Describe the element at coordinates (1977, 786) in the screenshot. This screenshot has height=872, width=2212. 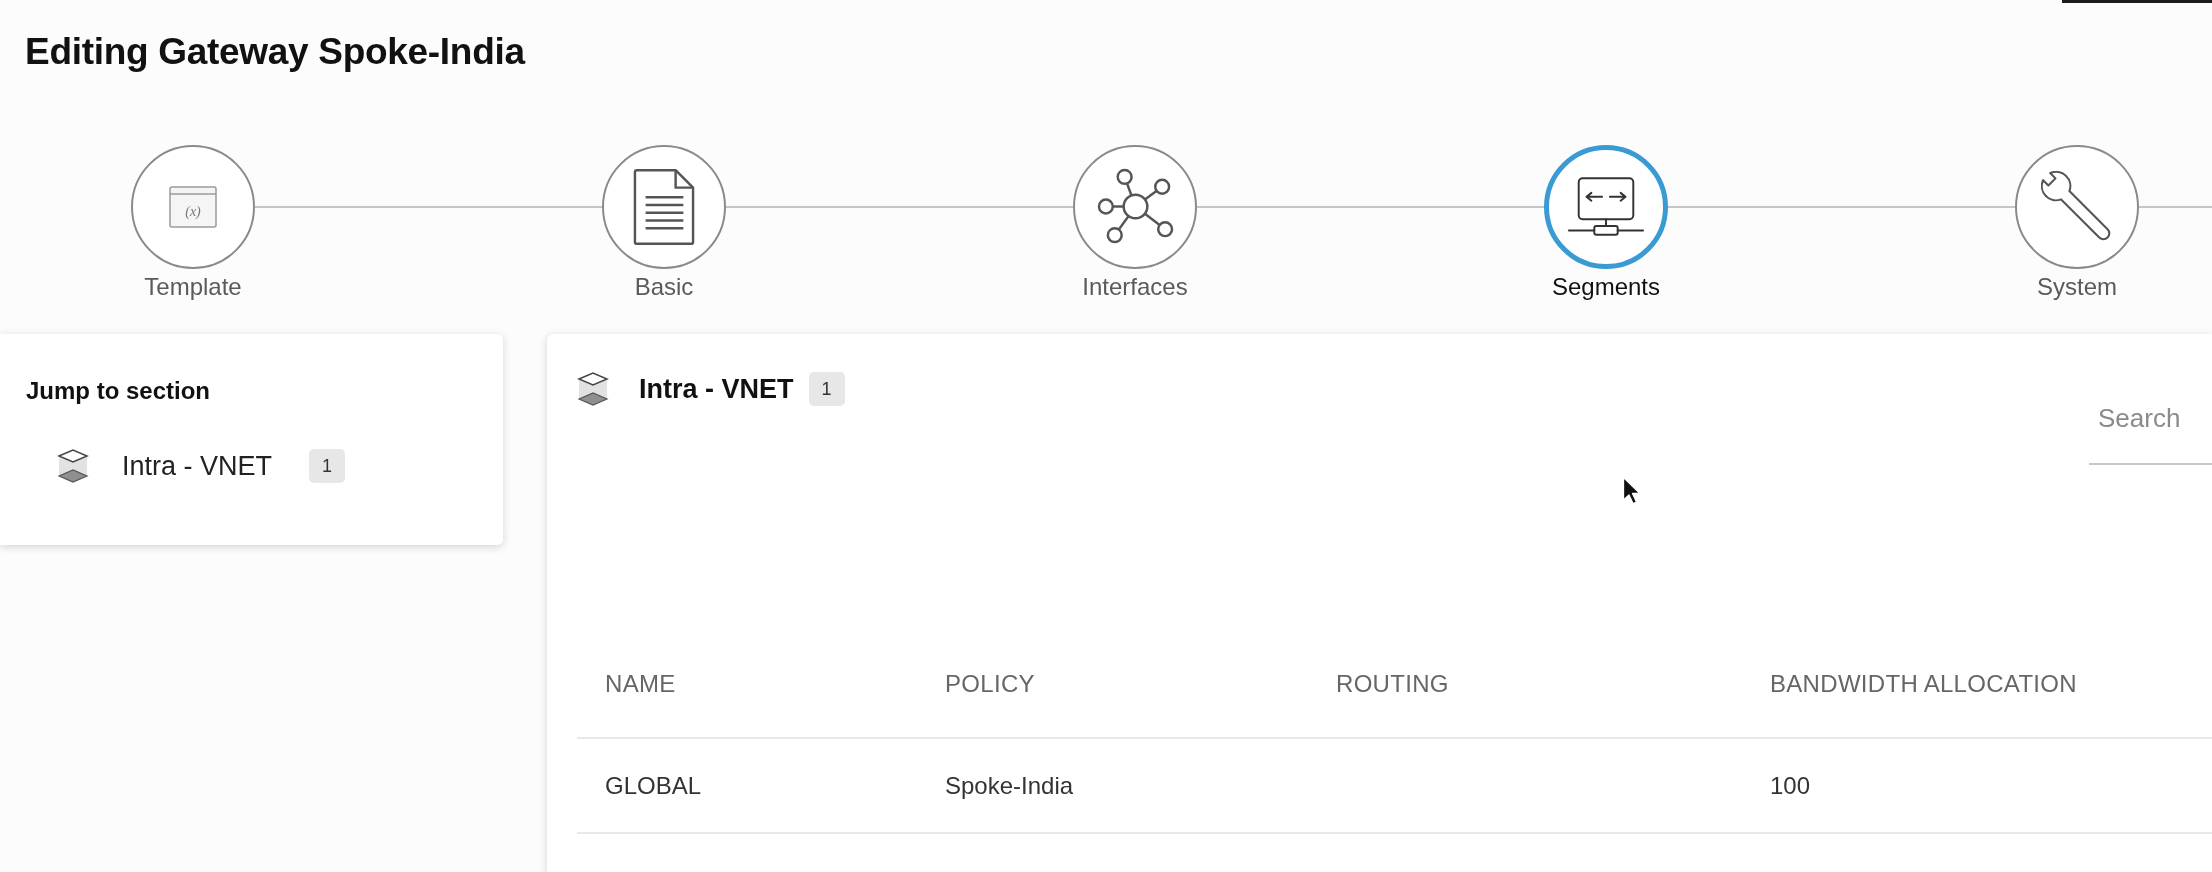
I see `table-cell: 100` at that location.